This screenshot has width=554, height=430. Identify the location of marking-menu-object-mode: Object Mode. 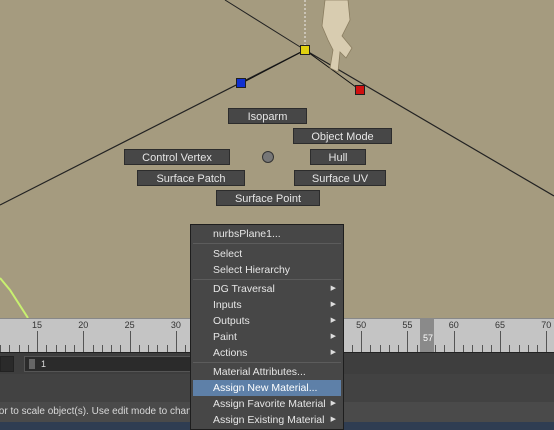
(342, 136).